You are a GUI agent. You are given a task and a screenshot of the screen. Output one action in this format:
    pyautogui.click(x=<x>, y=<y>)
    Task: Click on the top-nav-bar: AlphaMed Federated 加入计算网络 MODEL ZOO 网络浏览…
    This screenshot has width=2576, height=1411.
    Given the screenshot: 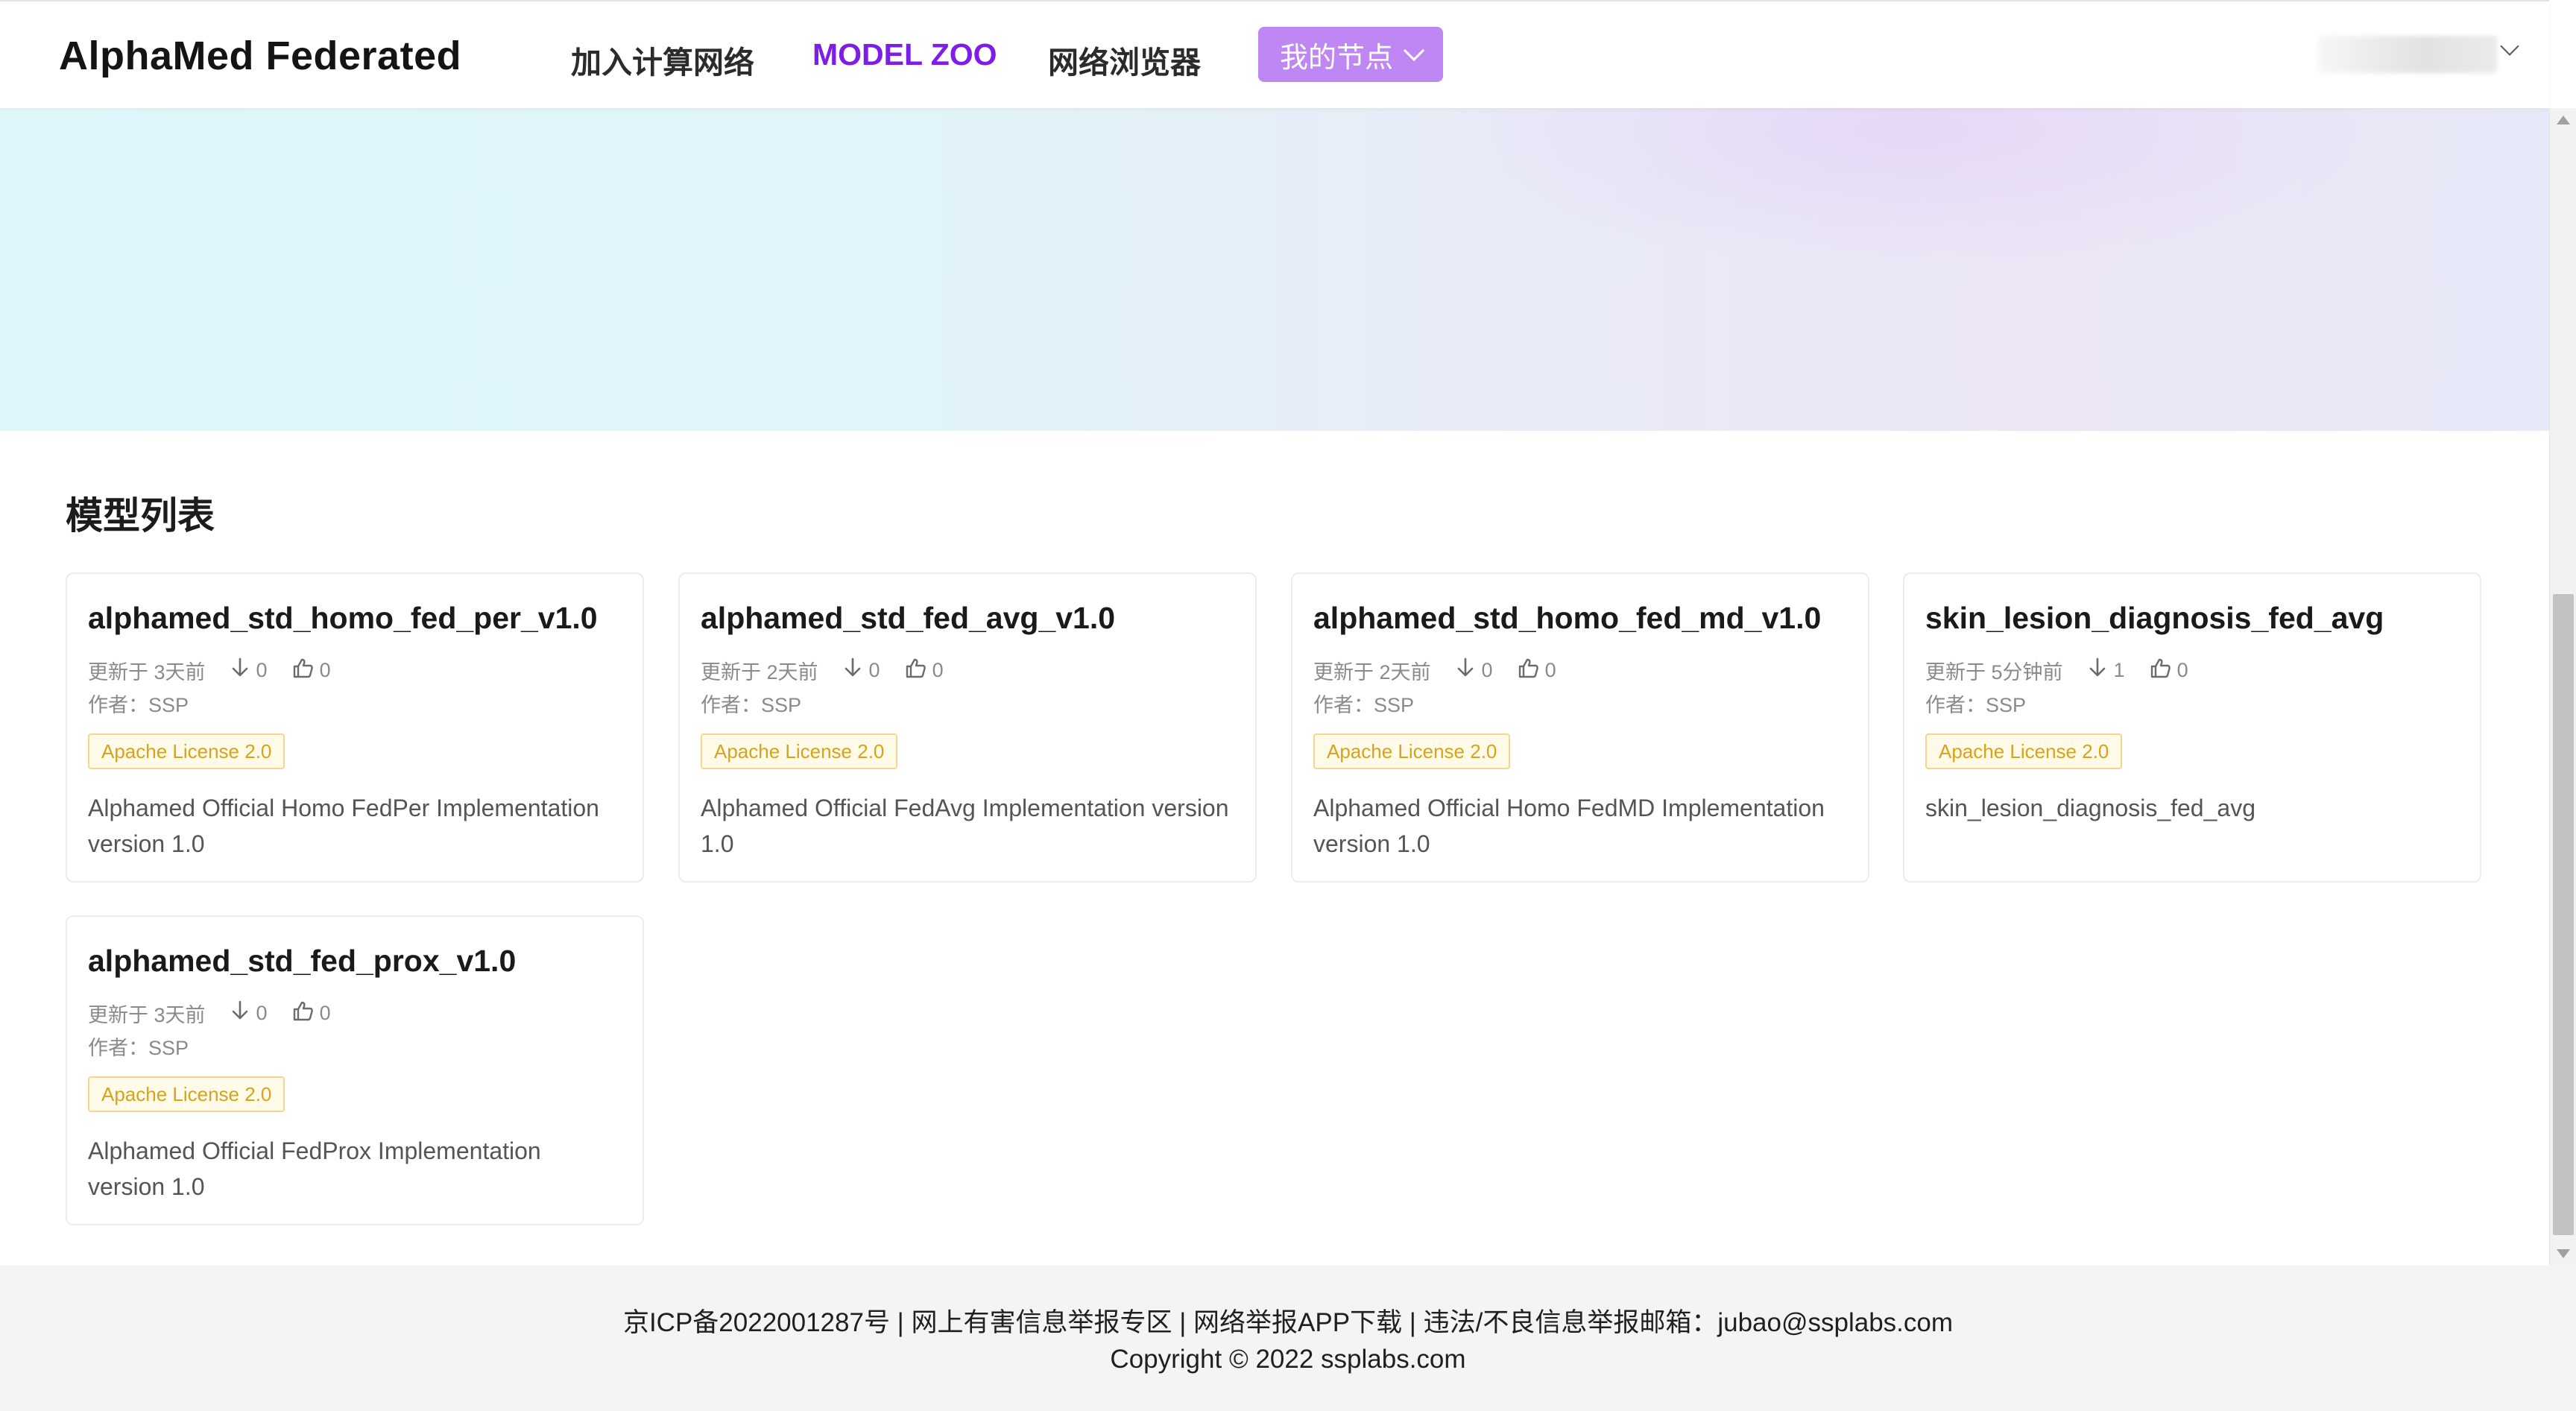 What is the action you would take?
    pyautogui.click(x=1274, y=54)
    